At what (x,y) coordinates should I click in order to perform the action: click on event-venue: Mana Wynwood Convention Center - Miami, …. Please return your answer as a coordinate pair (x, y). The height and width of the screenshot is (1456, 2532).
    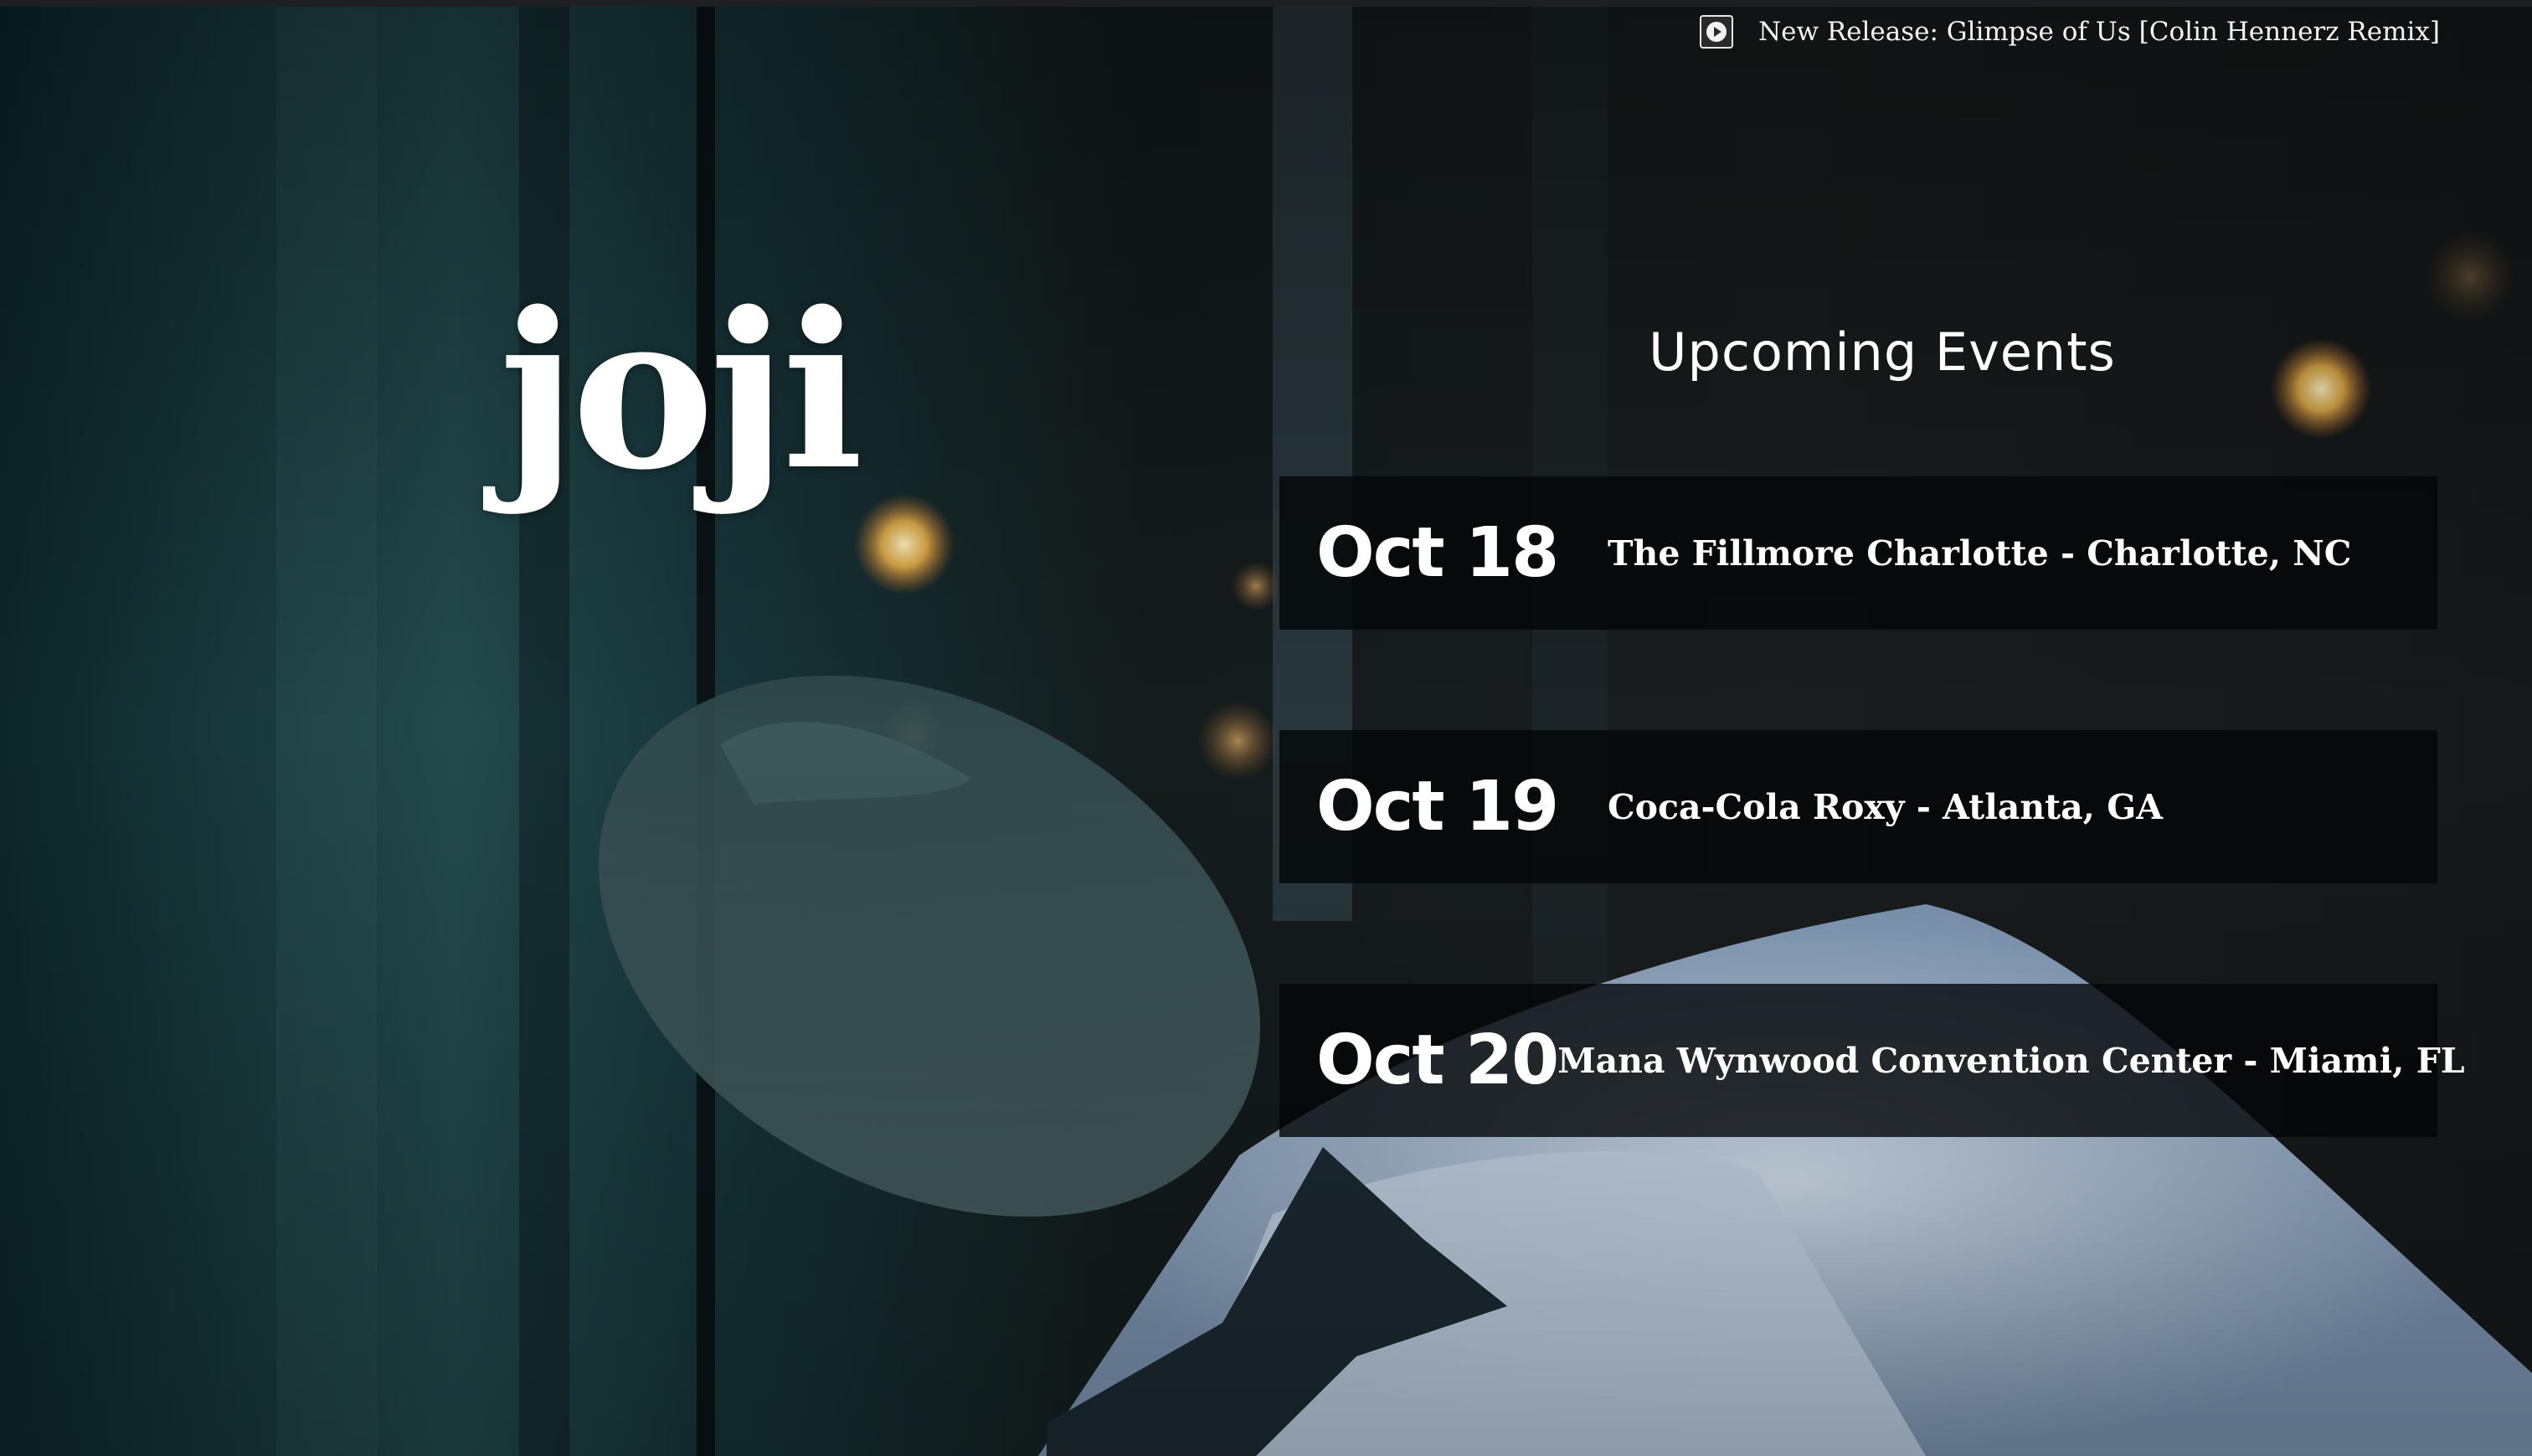
    Looking at the image, I should click on (2011, 1060).